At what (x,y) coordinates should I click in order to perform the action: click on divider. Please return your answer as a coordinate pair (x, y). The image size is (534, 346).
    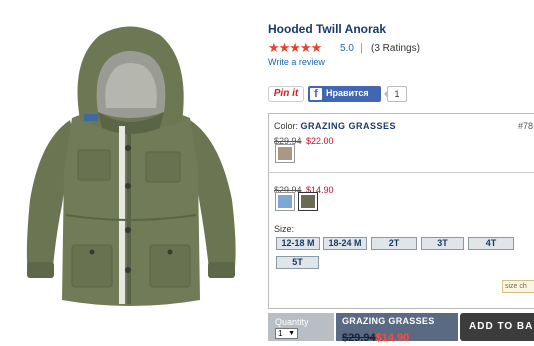
    Looking at the image, I should click on (401, 172).